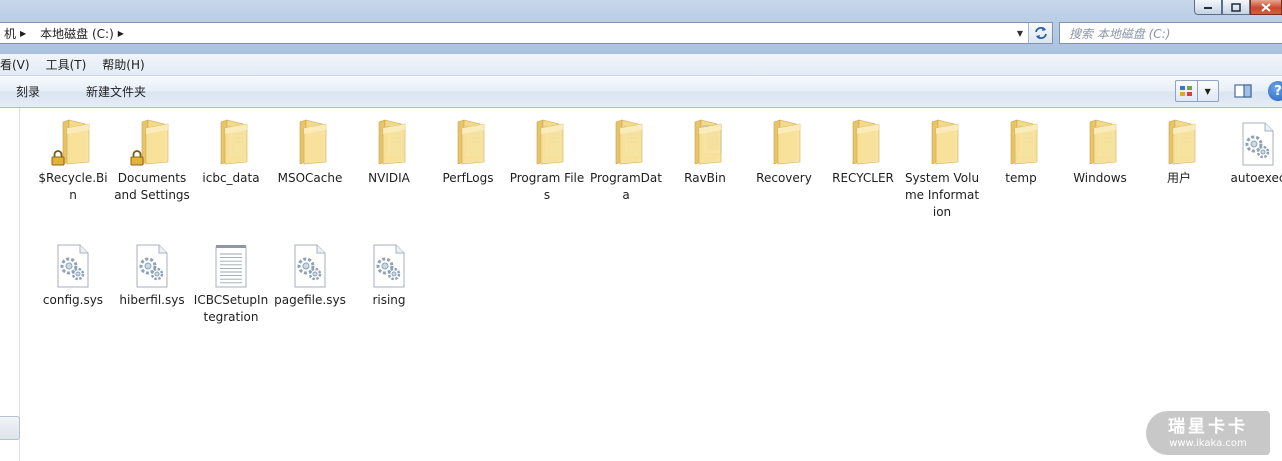 The image size is (1282, 461). I want to click on file-item-label: RavBin, so click(705, 178).